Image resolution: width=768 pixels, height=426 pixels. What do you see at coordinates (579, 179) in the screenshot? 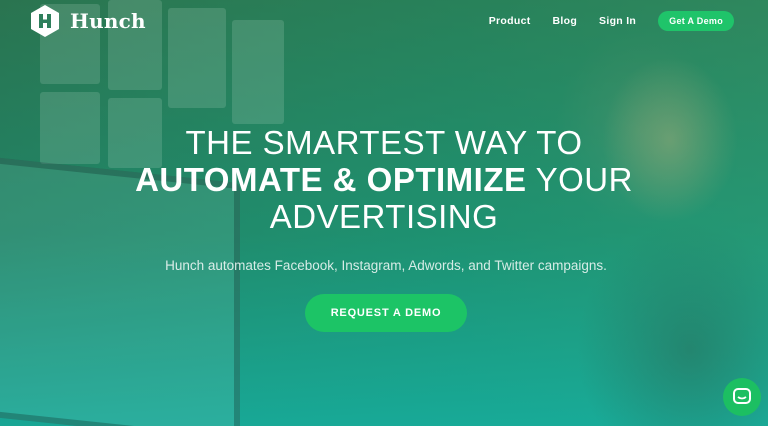
I see `headline-light-phrase: YOUR` at bounding box center [579, 179].